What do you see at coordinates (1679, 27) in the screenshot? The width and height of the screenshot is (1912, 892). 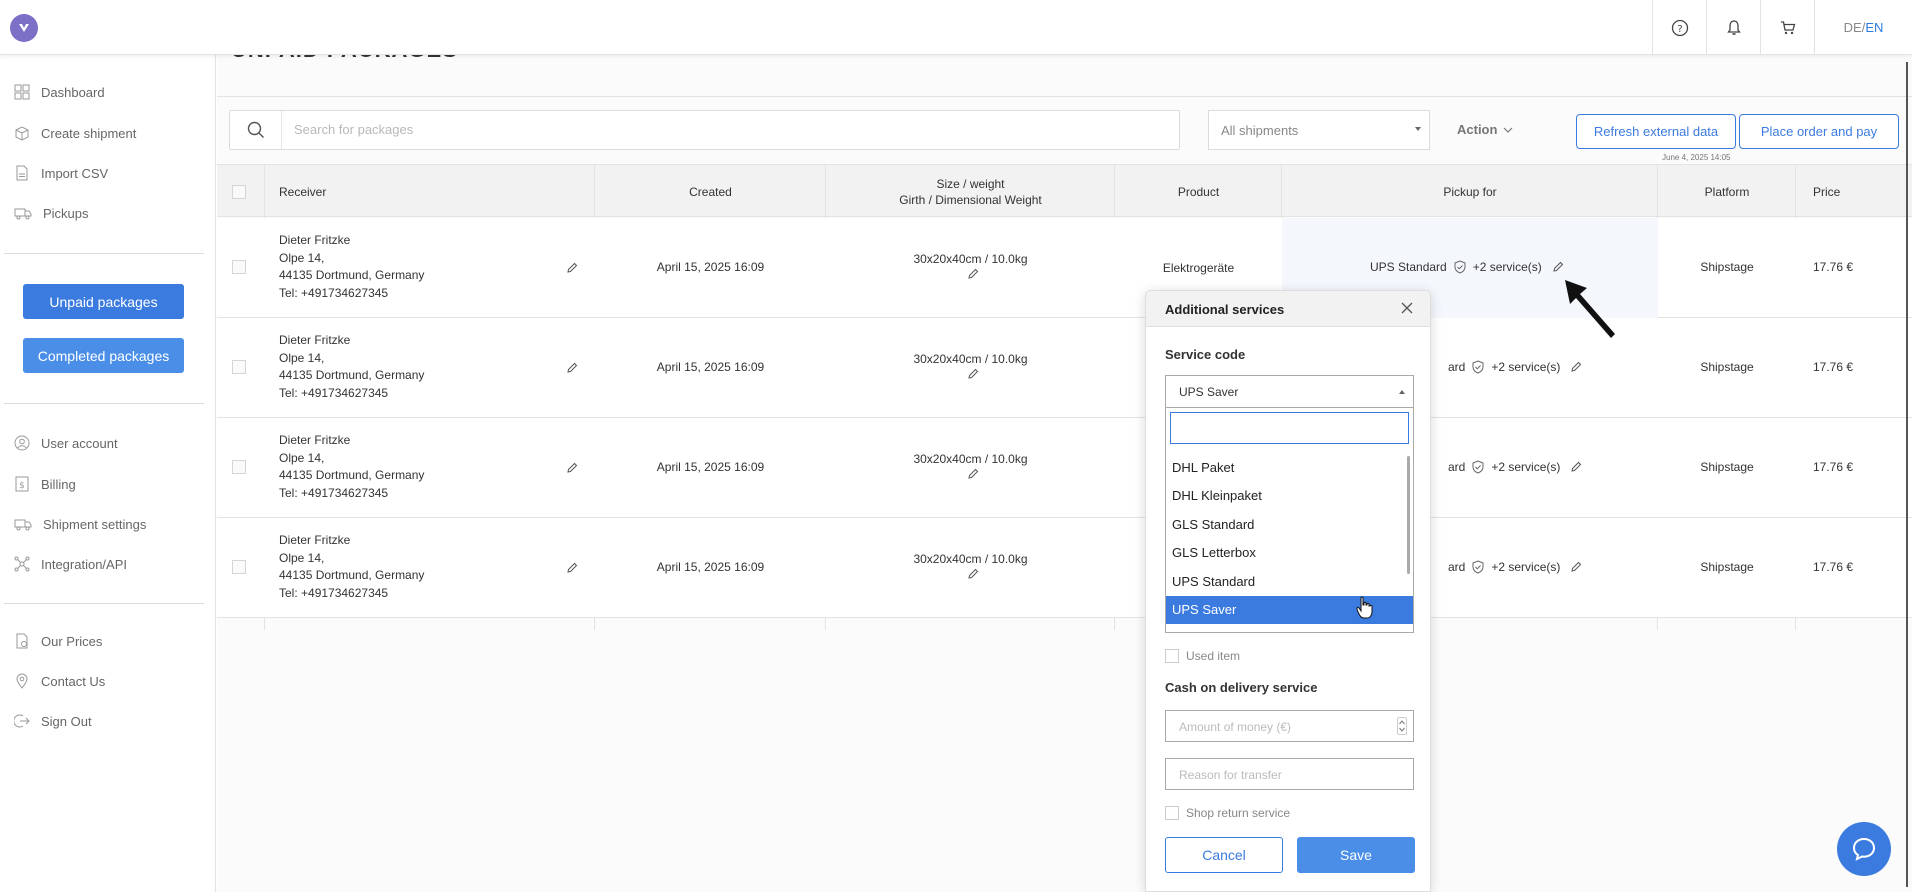 I see `help-button: ?` at bounding box center [1679, 27].